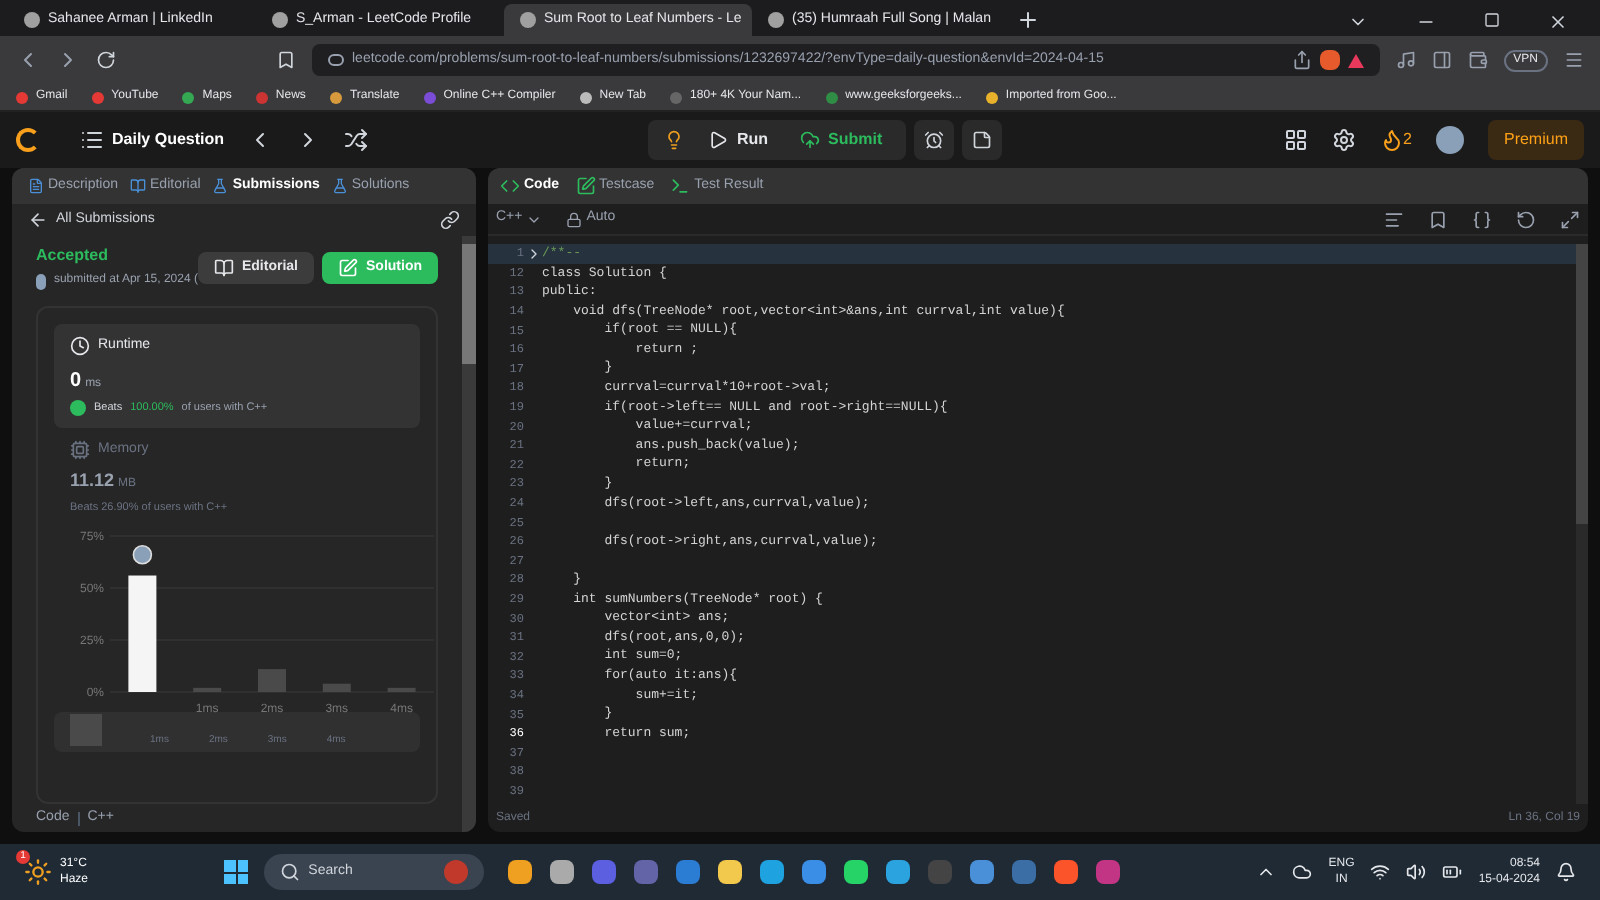 This screenshot has height=900, width=1600. I want to click on runtime-value: 0, so click(76, 381).